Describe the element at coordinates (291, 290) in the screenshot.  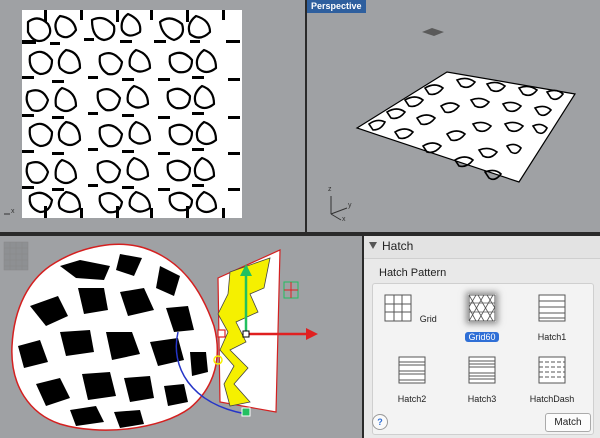
I see `gizmo-plane-icon` at that location.